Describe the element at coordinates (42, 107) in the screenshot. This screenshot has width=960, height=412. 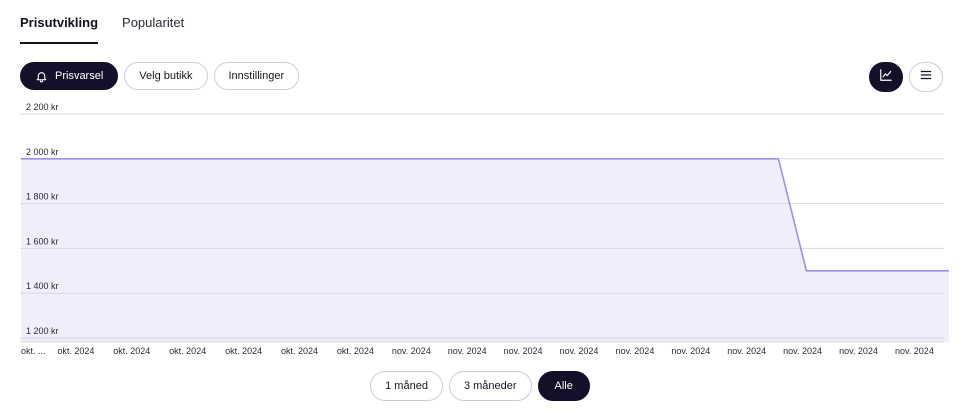
I see `y-tick-label: 2 200 kr` at that location.